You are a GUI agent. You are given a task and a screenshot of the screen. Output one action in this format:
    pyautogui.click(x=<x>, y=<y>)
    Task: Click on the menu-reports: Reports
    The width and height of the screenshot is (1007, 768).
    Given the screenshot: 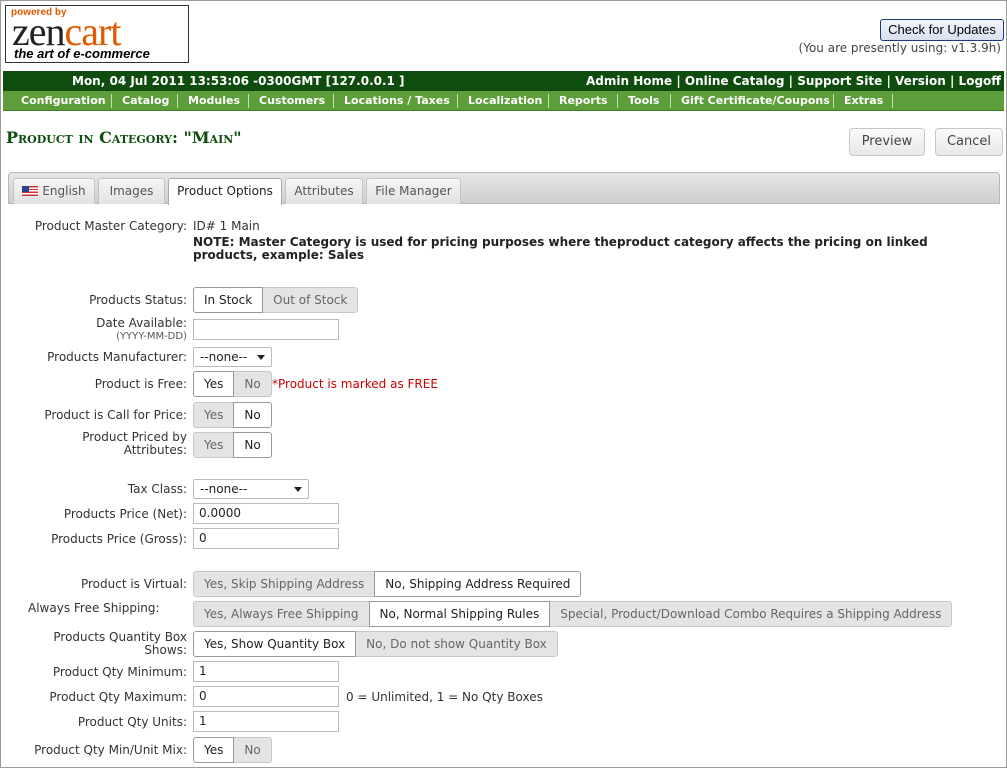 What is the action you would take?
    pyautogui.click(x=583, y=100)
    